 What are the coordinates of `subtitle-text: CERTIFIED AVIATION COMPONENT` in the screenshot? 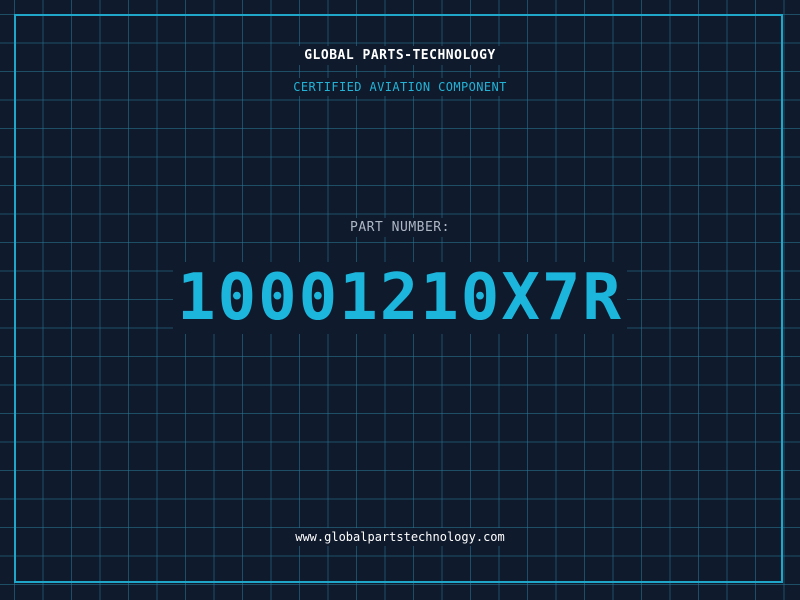 It's located at (400, 87).